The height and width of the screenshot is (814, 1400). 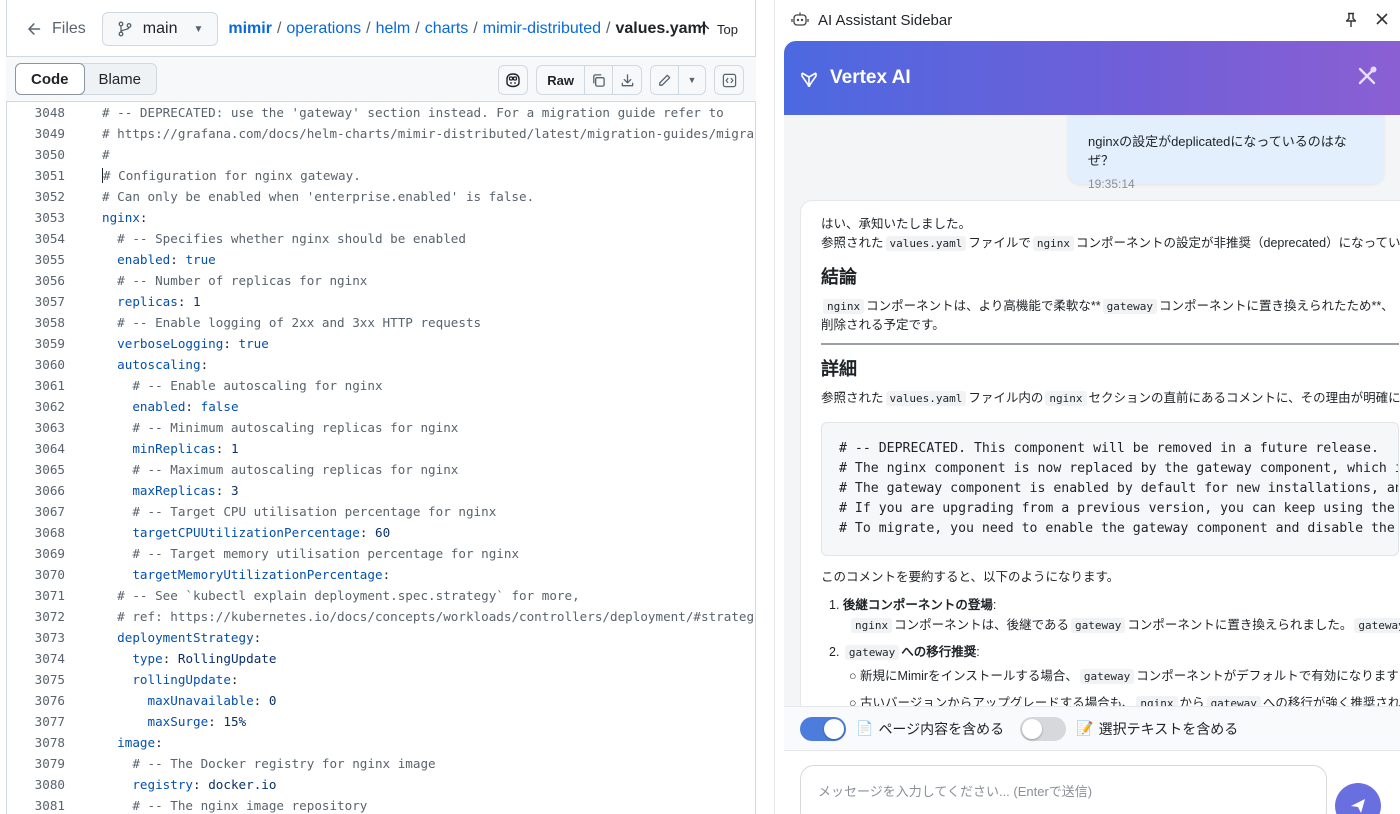 I want to click on code-line: 3075 rollingUpdate:, so click(x=381, y=679).